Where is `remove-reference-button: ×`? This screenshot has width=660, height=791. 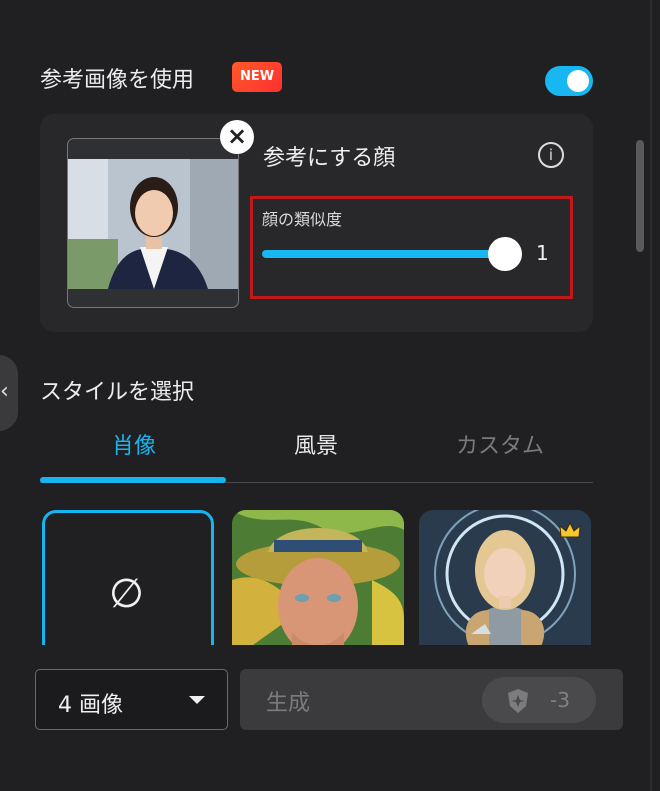
remove-reference-button: × is located at coordinates (237, 137).